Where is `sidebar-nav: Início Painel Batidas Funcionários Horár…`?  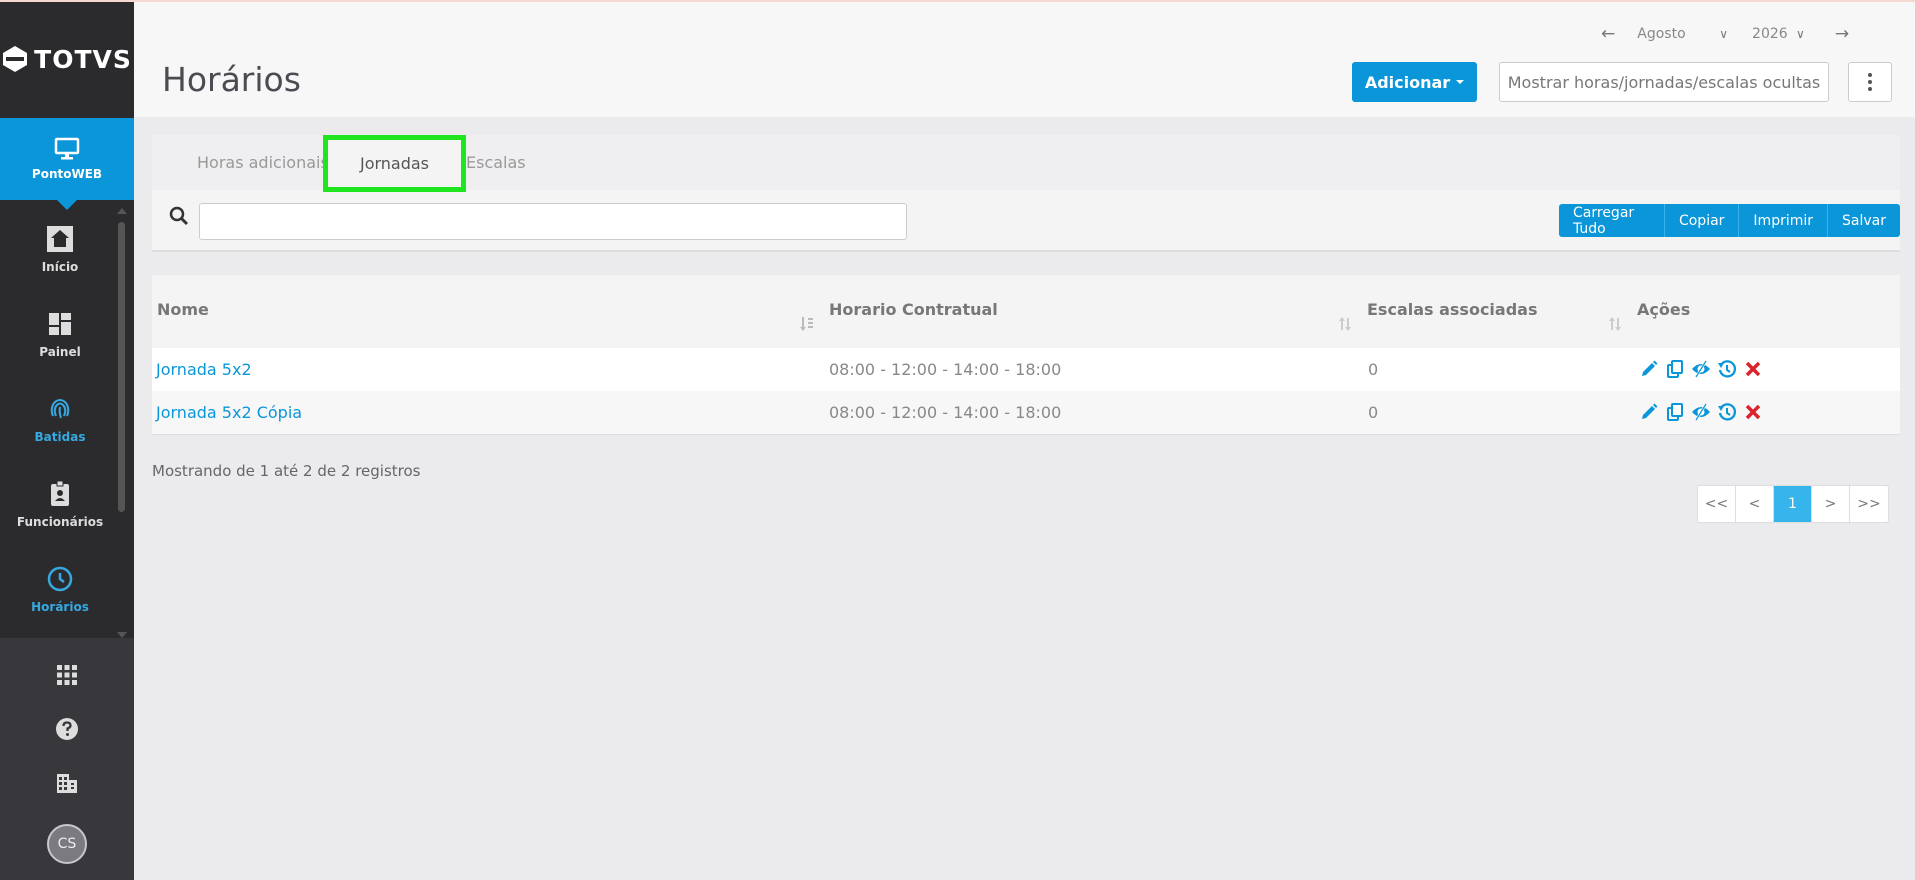 sidebar-nav: Início Painel Batidas Funcionários Horár… is located at coordinates (60, 418).